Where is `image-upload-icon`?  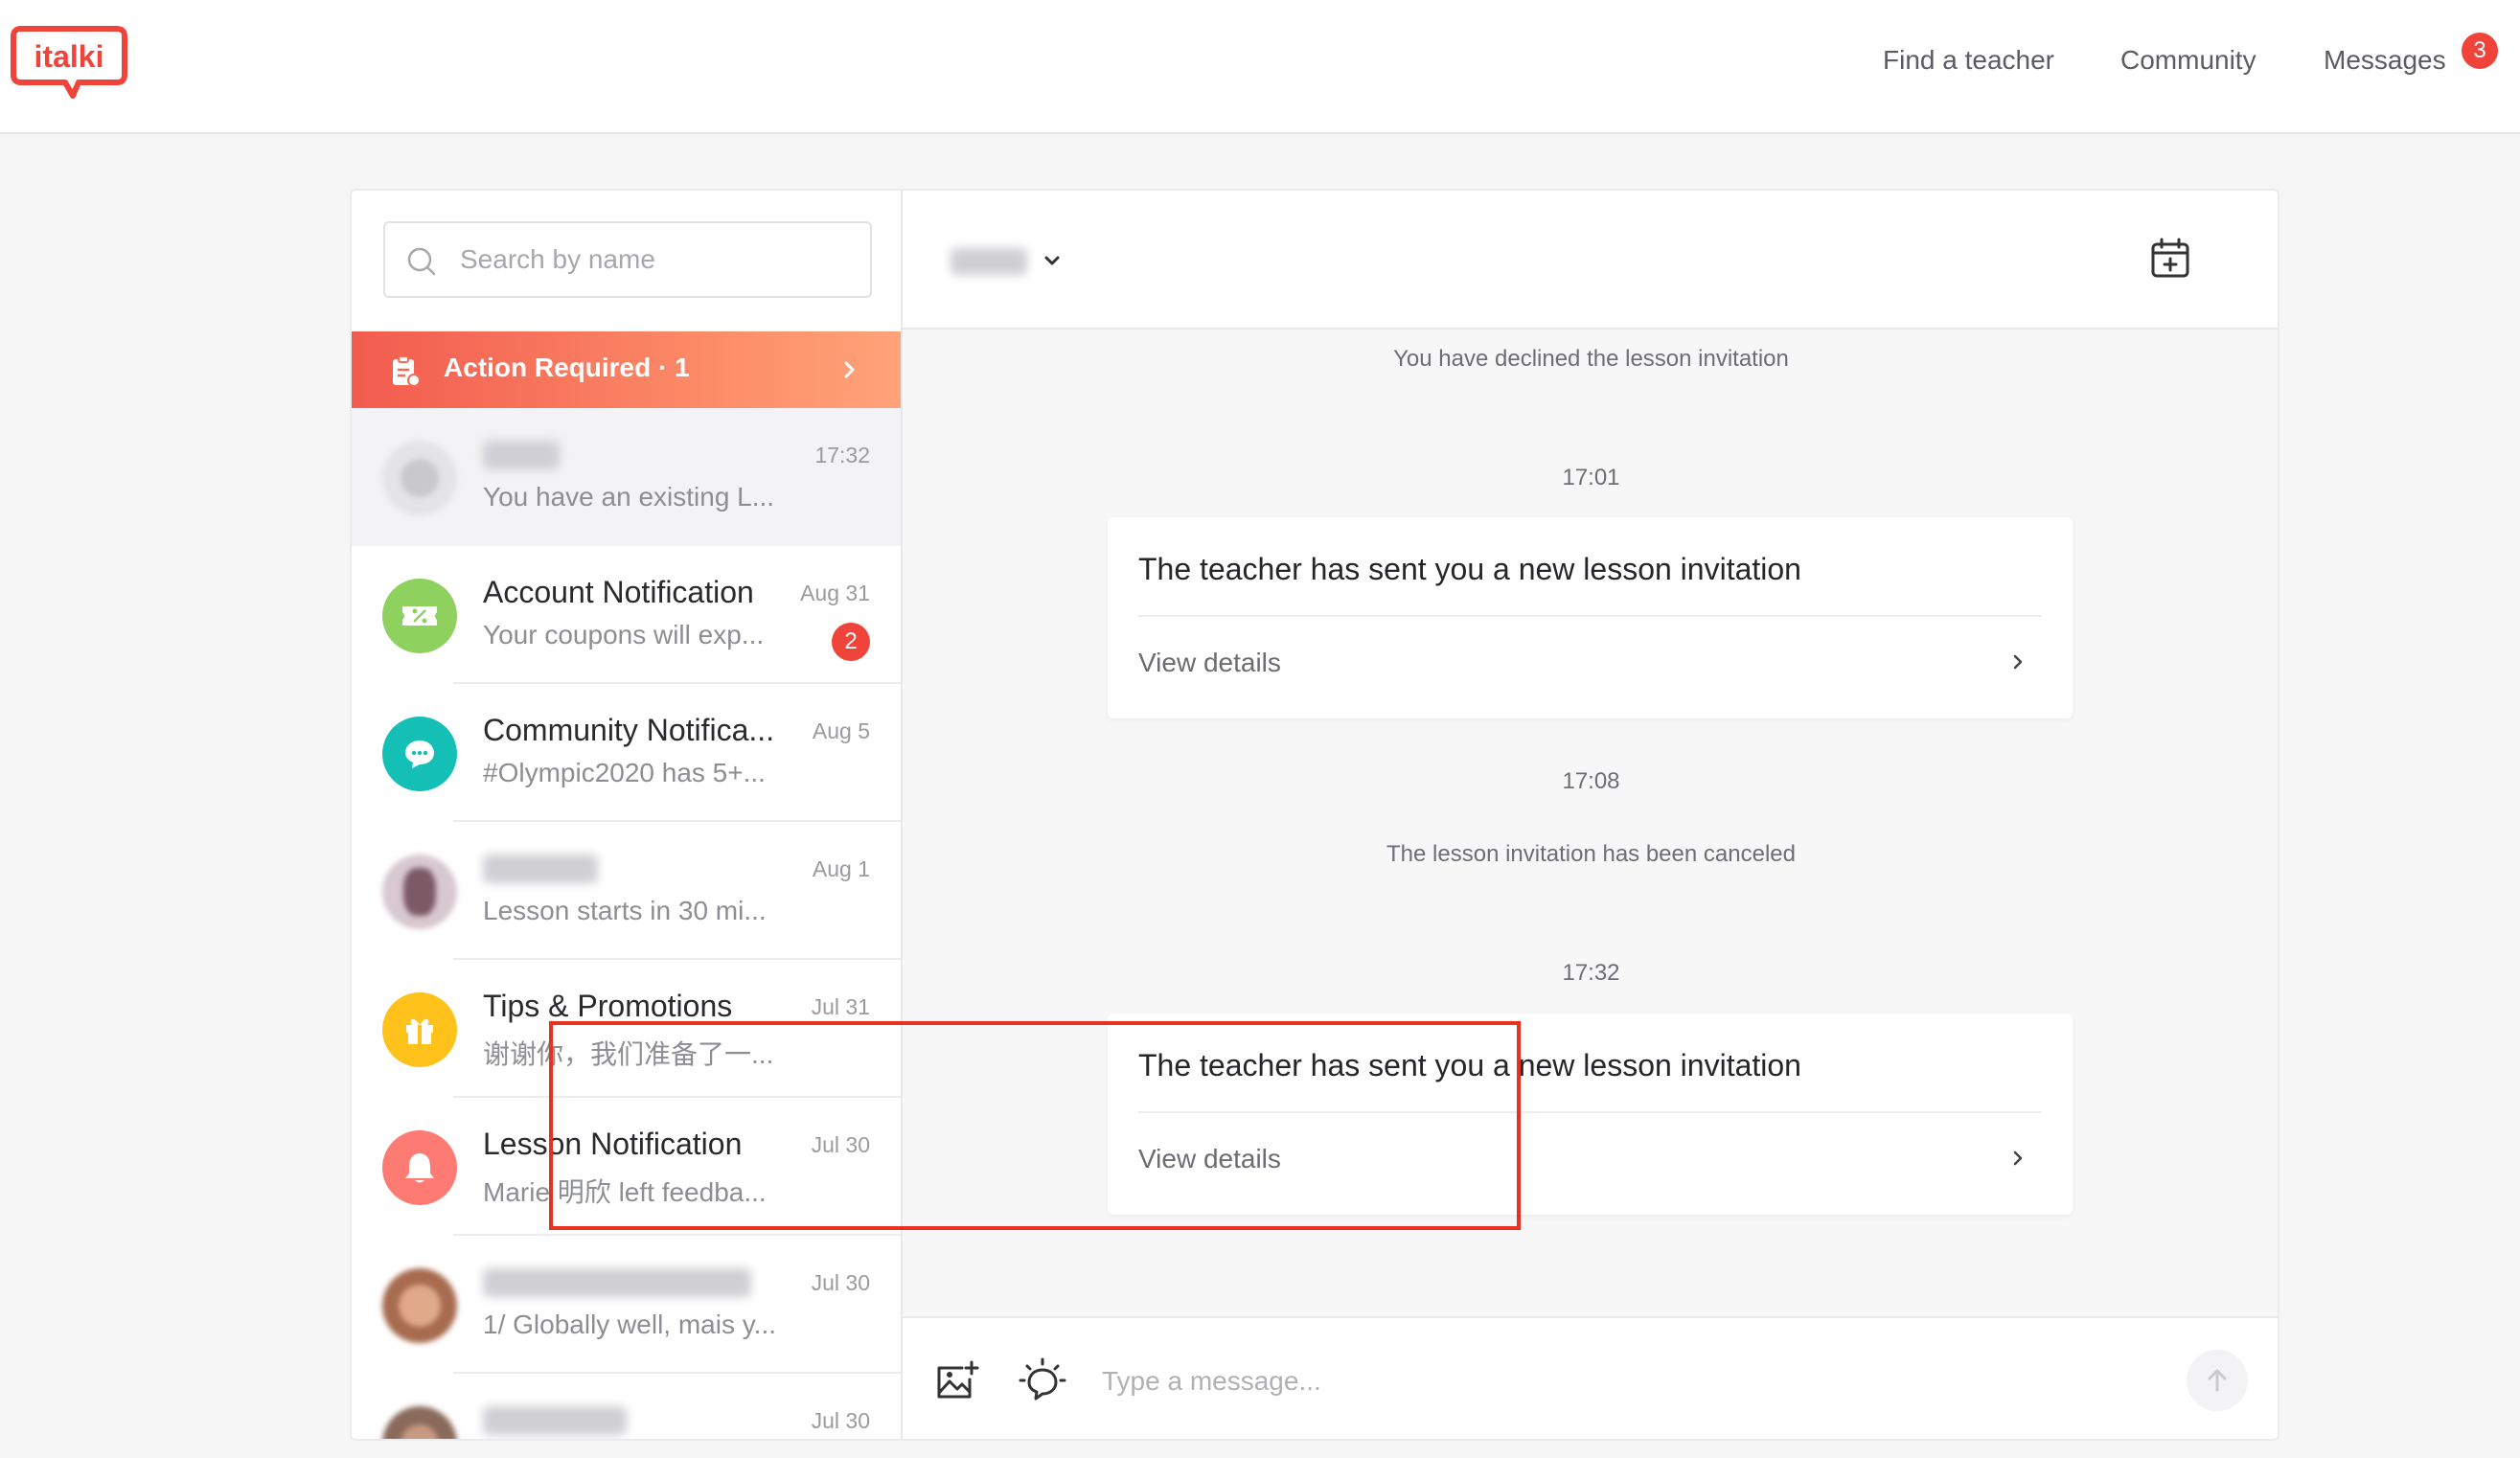 image-upload-icon is located at coordinates (956, 1381).